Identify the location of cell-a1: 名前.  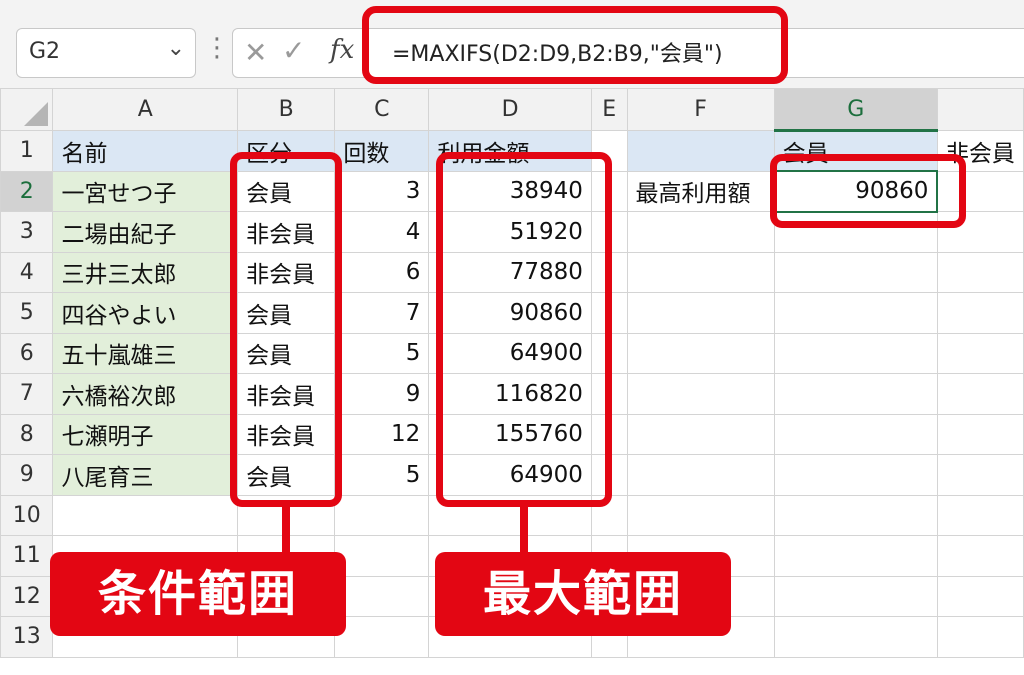
(145, 151).